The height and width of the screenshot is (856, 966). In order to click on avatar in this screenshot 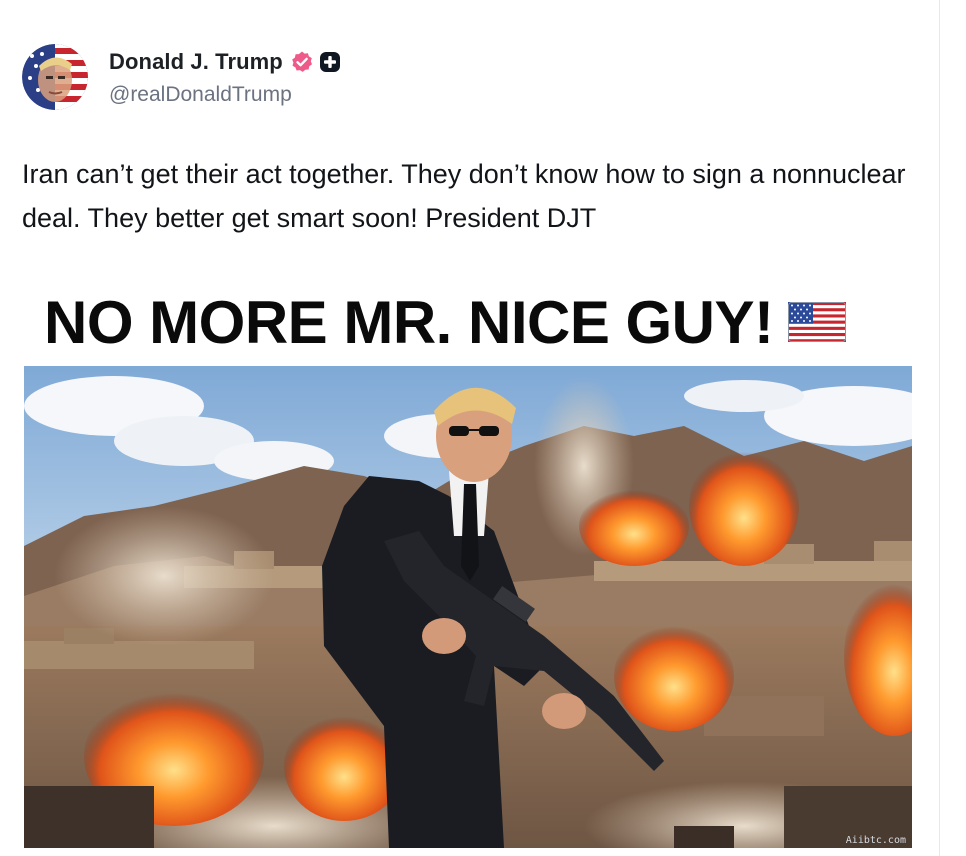, I will do `click(55, 77)`.